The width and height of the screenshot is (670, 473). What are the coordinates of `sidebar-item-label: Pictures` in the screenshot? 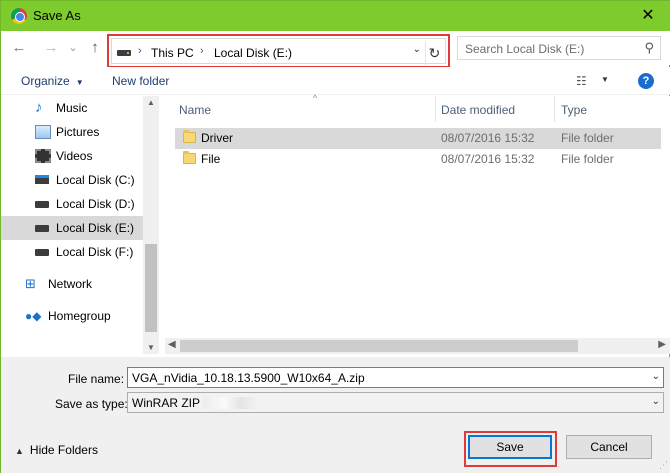 It's located at (78, 132).